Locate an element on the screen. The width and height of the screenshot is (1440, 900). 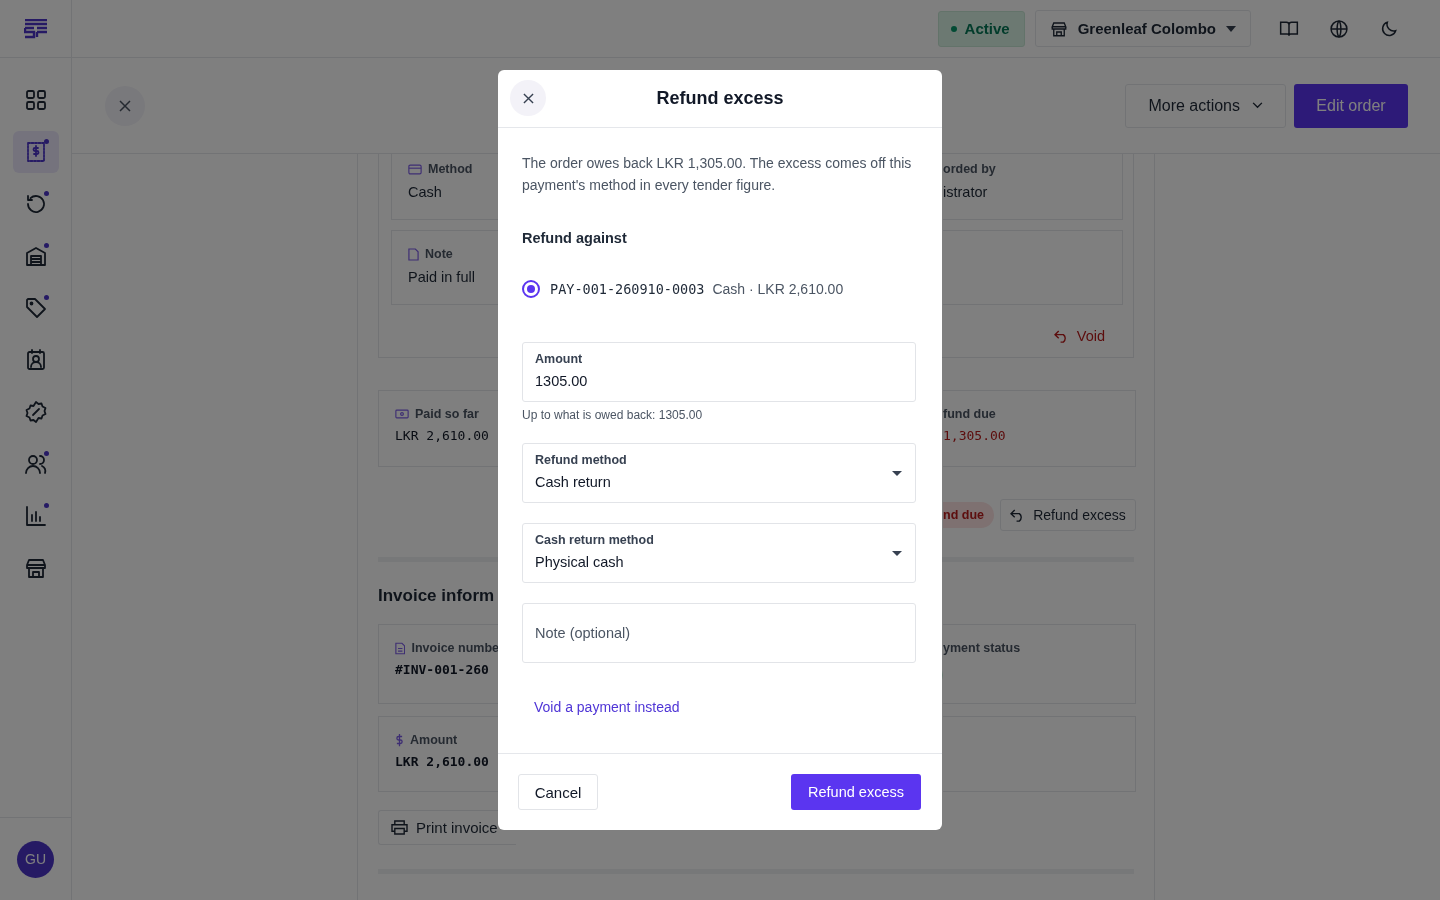
user-avatar: GU is located at coordinates (35, 859).